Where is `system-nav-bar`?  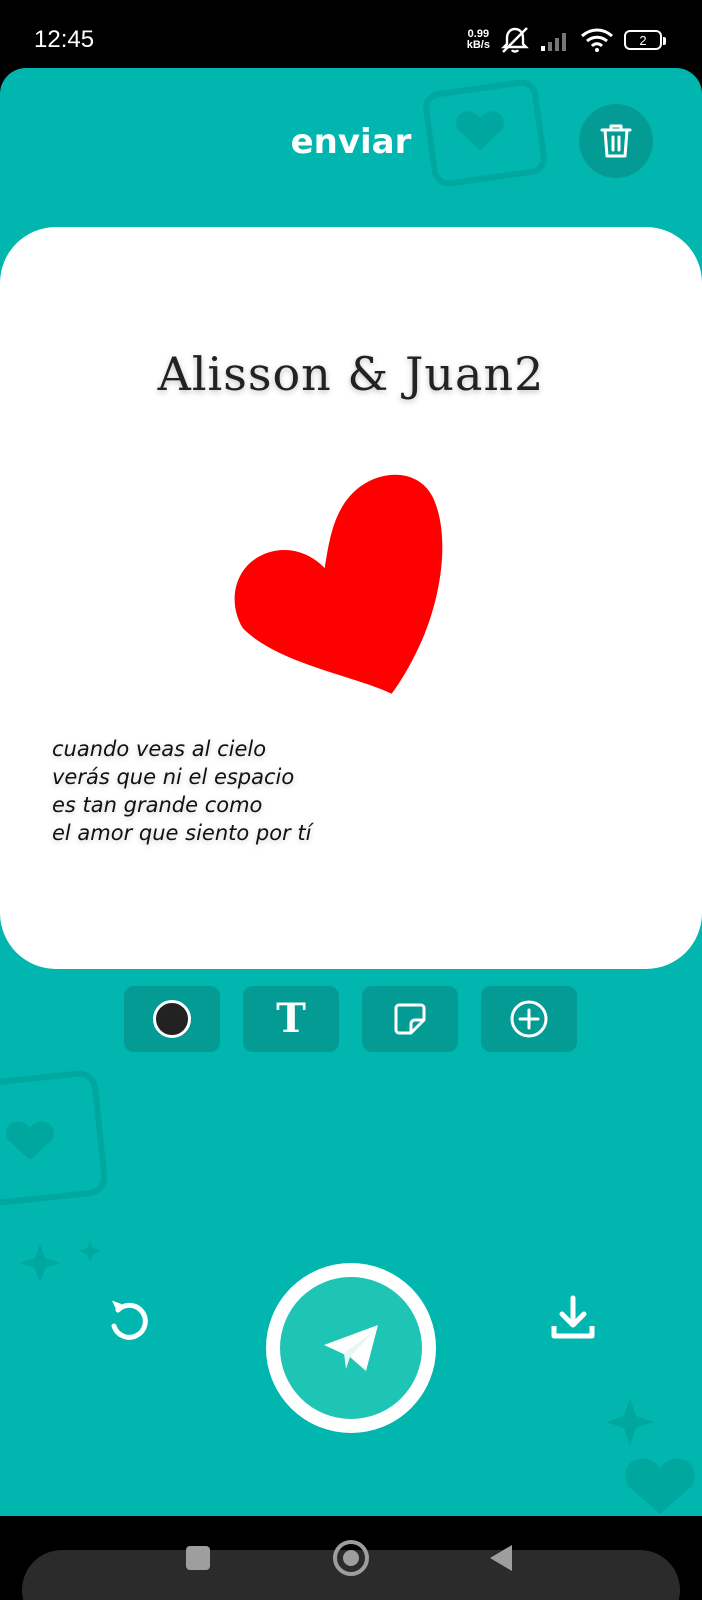 system-nav-bar is located at coordinates (351, 1558).